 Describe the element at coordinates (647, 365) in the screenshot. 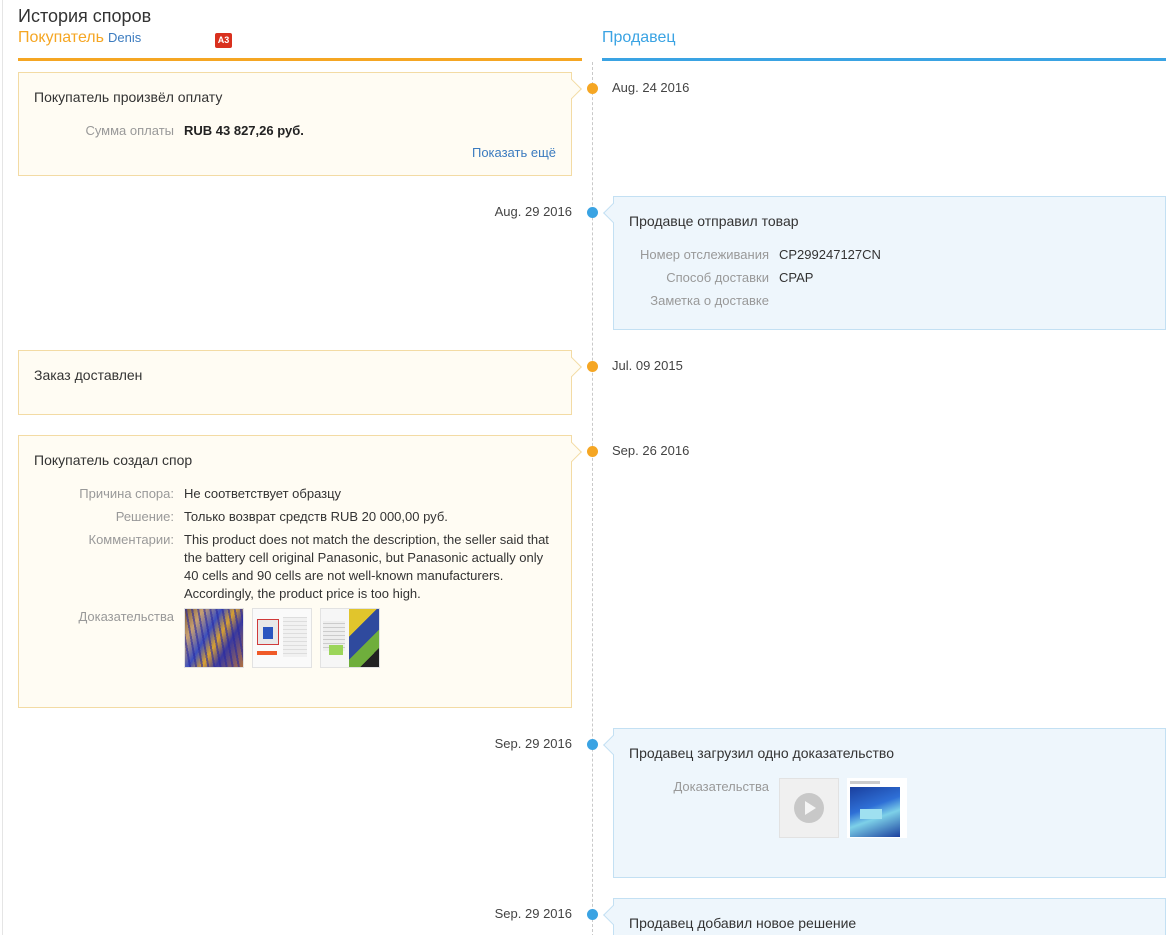

I see `event-date: Jul. 09 2015` at that location.